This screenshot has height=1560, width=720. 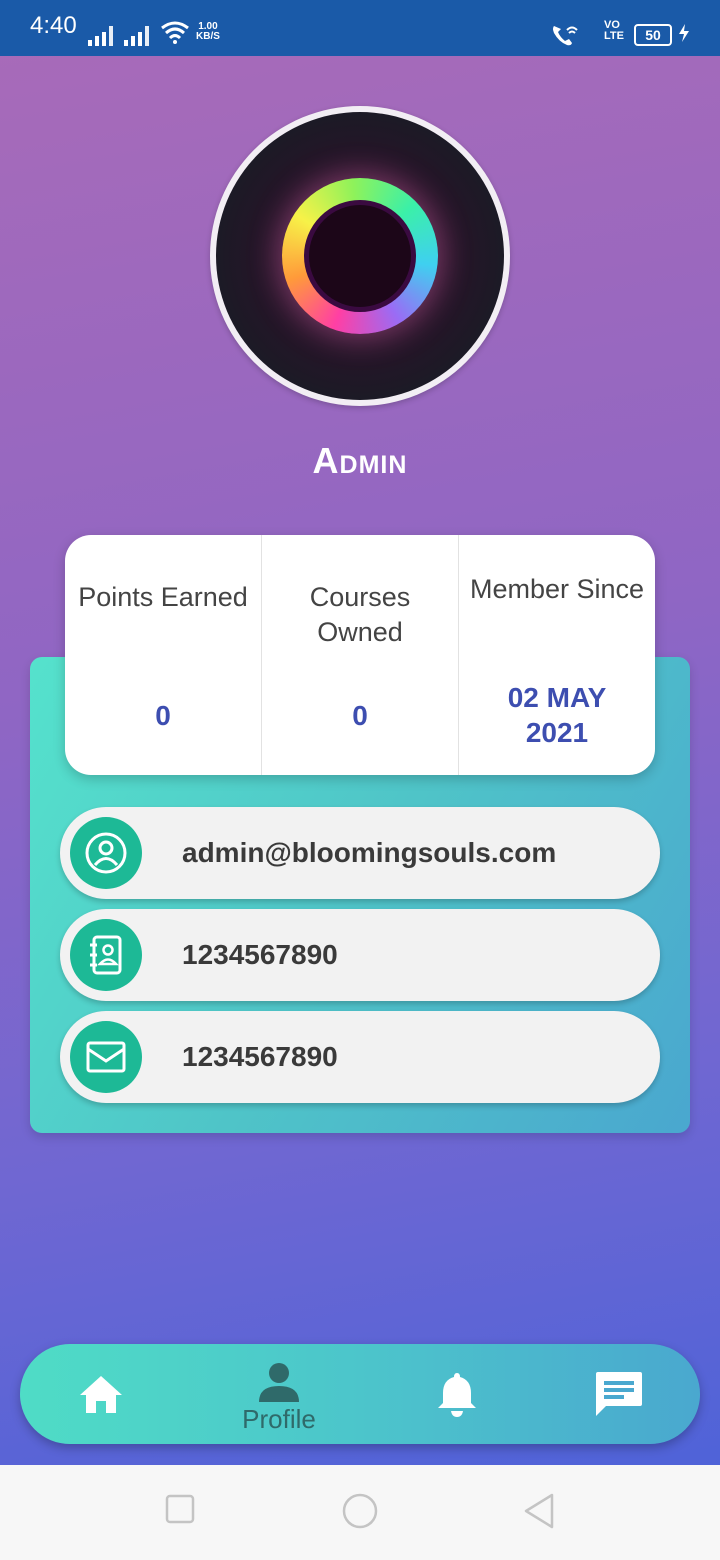 I want to click on stat-points: Points Earned 0, so click(x=163, y=655).